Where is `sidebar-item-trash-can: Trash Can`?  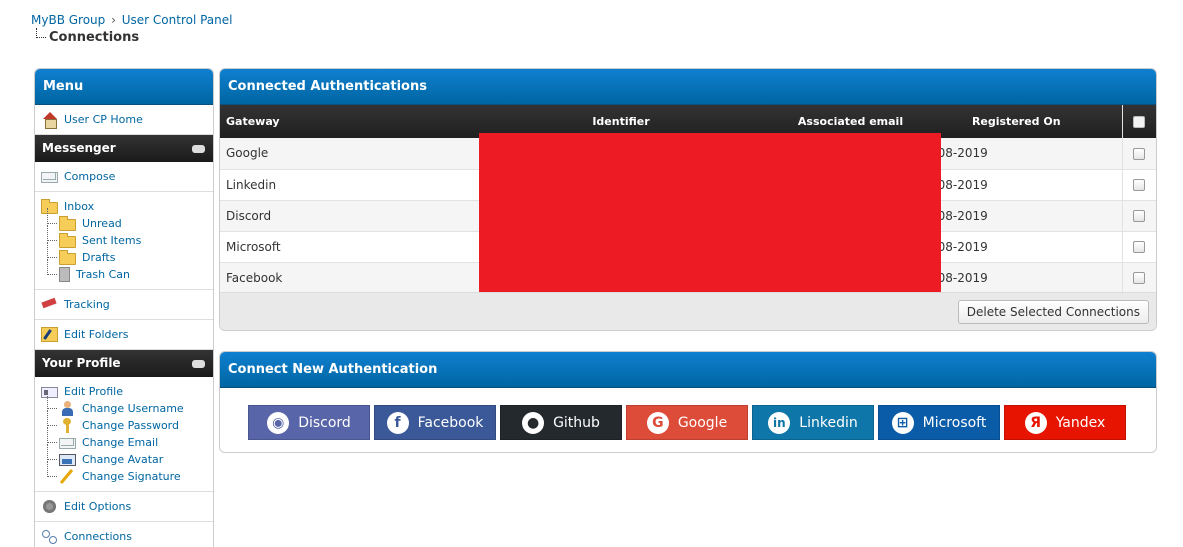 sidebar-item-trash-can: Trash Can is located at coordinates (127, 271).